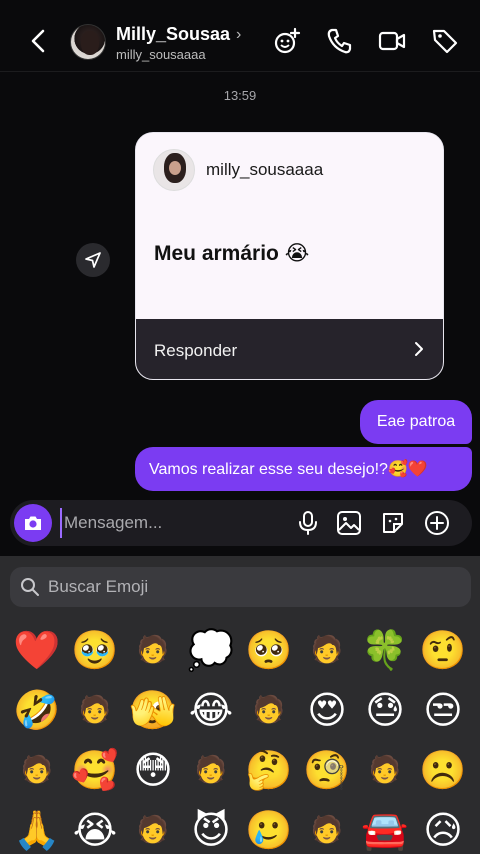 This screenshot has height=854, width=480. Describe the element at coordinates (303, 469) in the screenshot. I see `message-bubble: Vamos realizar esse seu desejo!?🥰❤️` at that location.